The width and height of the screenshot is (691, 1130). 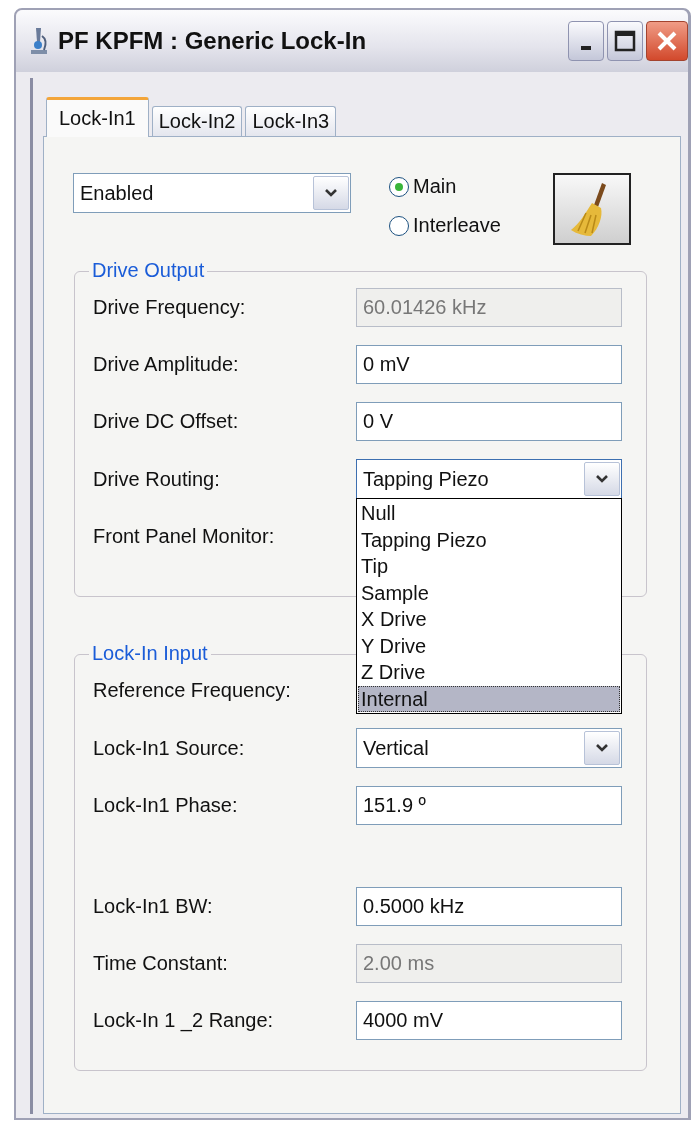 I want to click on dropdown-option: Tapping Piezo, so click(x=489, y=539).